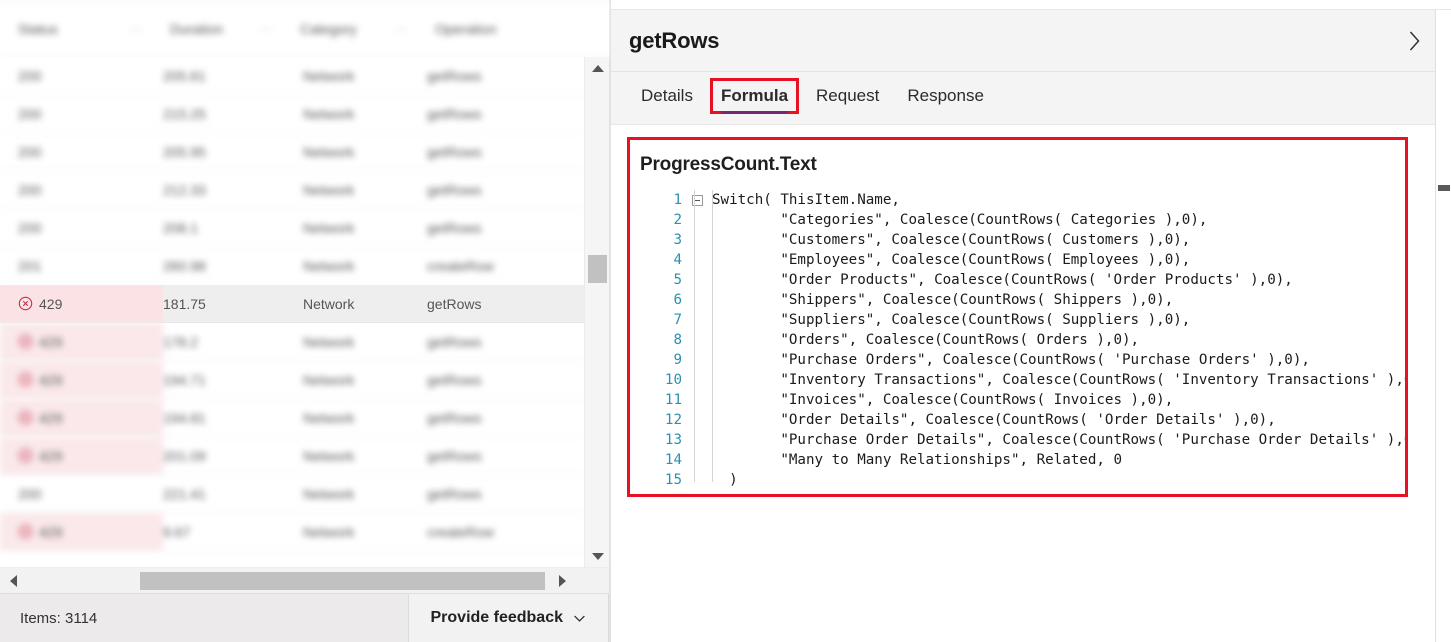  Describe the element at coordinates (215, 29) in the screenshot. I see `column-header-duration: Duration` at that location.